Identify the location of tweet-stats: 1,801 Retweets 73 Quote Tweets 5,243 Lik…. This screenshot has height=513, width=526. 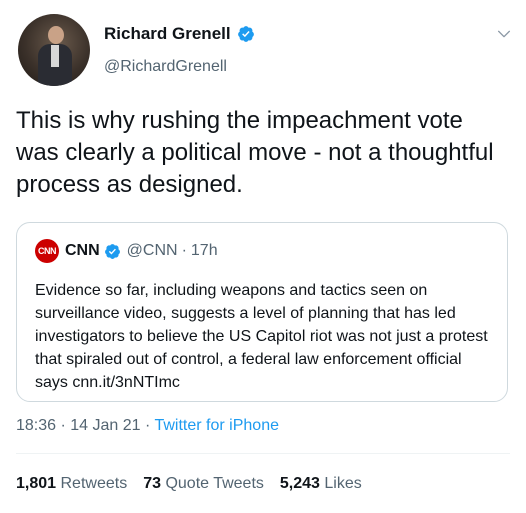
(197, 484).